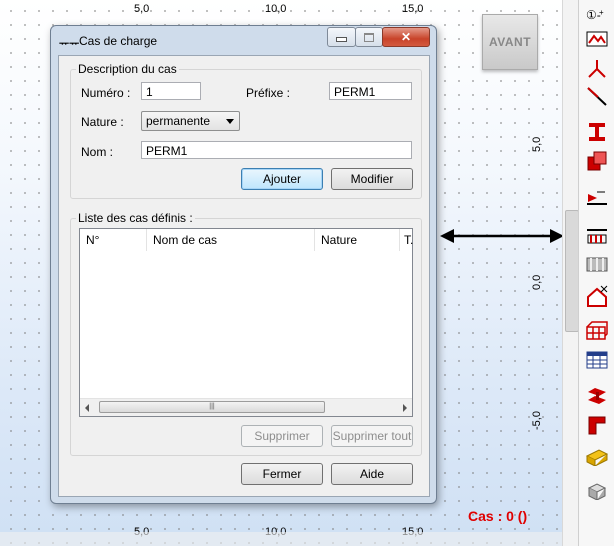  What do you see at coordinates (597, 161) in the screenshot?
I see `material-icon` at bounding box center [597, 161].